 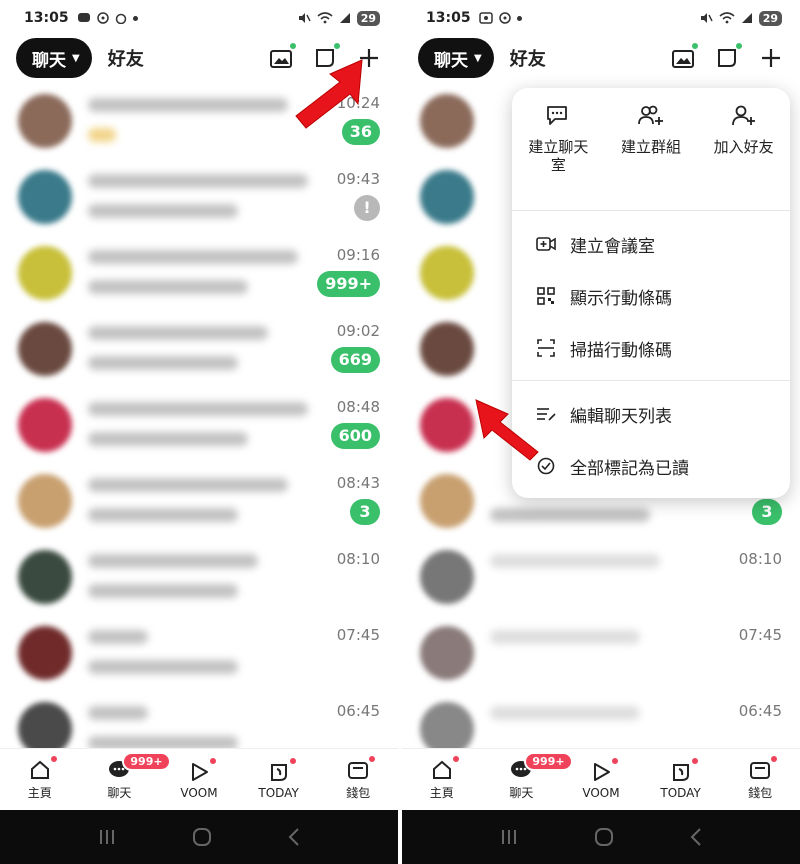 I want to click on chat-row: 08:48 600, so click(x=199, y=427).